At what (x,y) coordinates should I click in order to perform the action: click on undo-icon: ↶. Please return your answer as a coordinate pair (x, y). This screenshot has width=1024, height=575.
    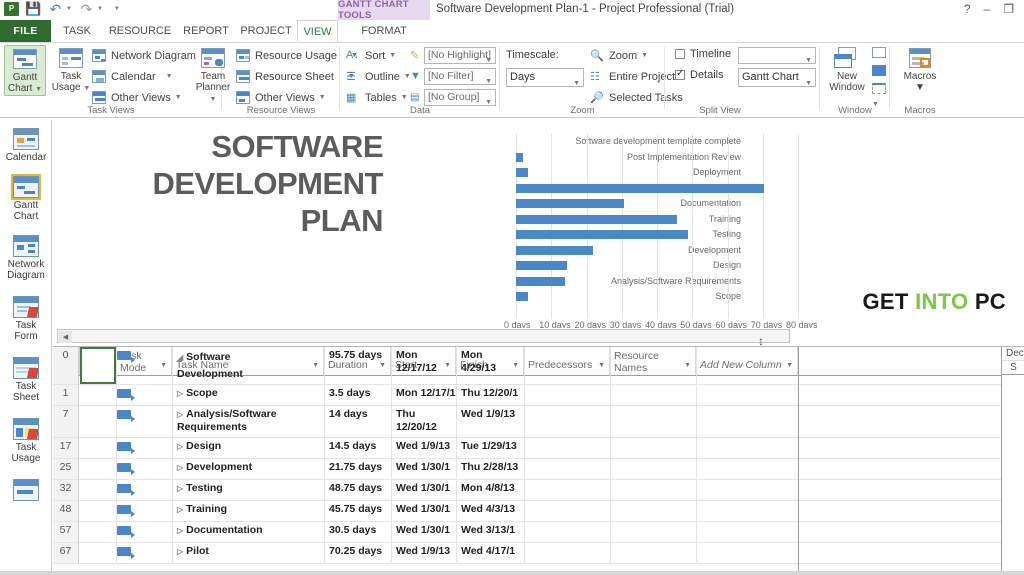
    Looking at the image, I should click on (55, 8).